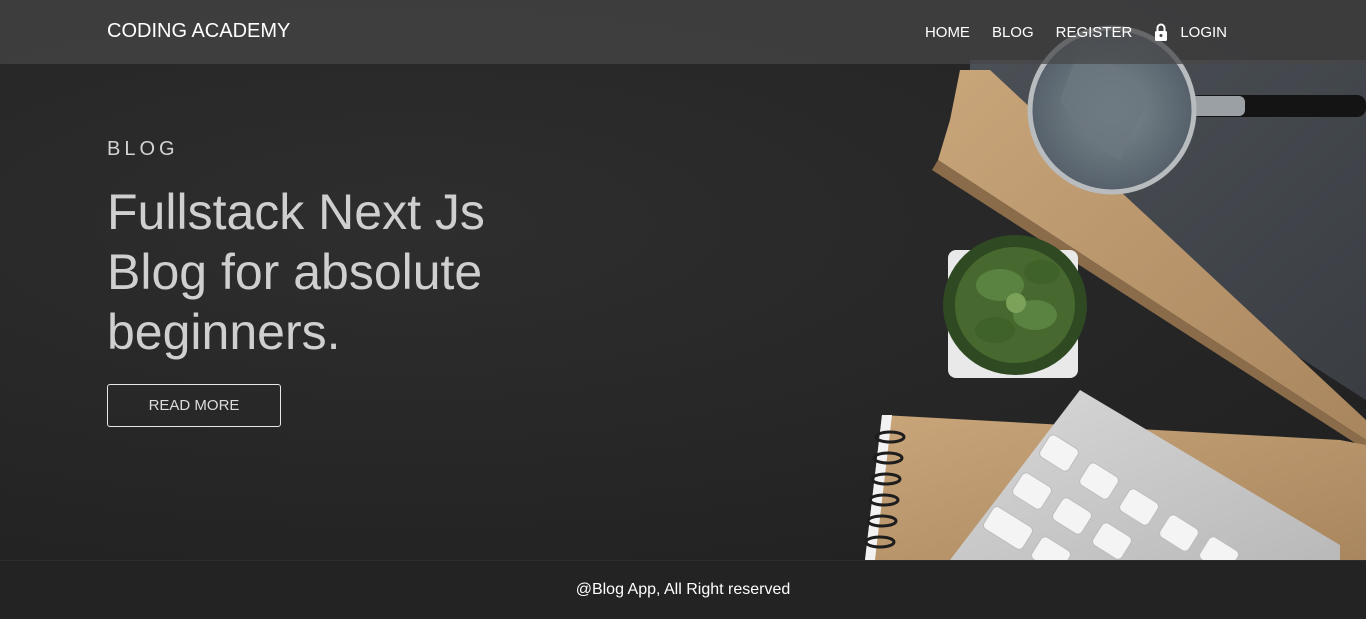  I want to click on brand-logo: CODING ACADEMY, so click(198, 31).